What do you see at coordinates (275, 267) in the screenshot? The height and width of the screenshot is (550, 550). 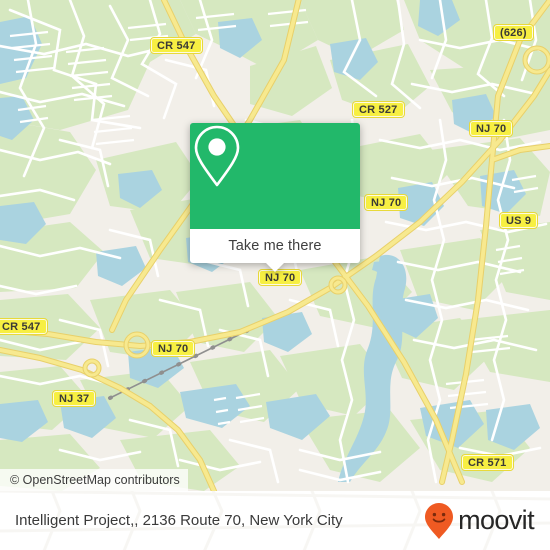 I see `popup-pointer-tail` at bounding box center [275, 267].